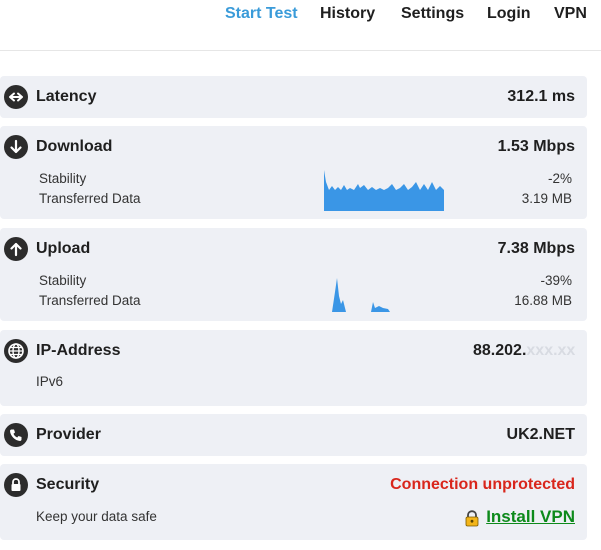 The image size is (601, 550). What do you see at coordinates (536, 248) in the screenshot?
I see `upload-value: 7.38 Mbps` at bounding box center [536, 248].